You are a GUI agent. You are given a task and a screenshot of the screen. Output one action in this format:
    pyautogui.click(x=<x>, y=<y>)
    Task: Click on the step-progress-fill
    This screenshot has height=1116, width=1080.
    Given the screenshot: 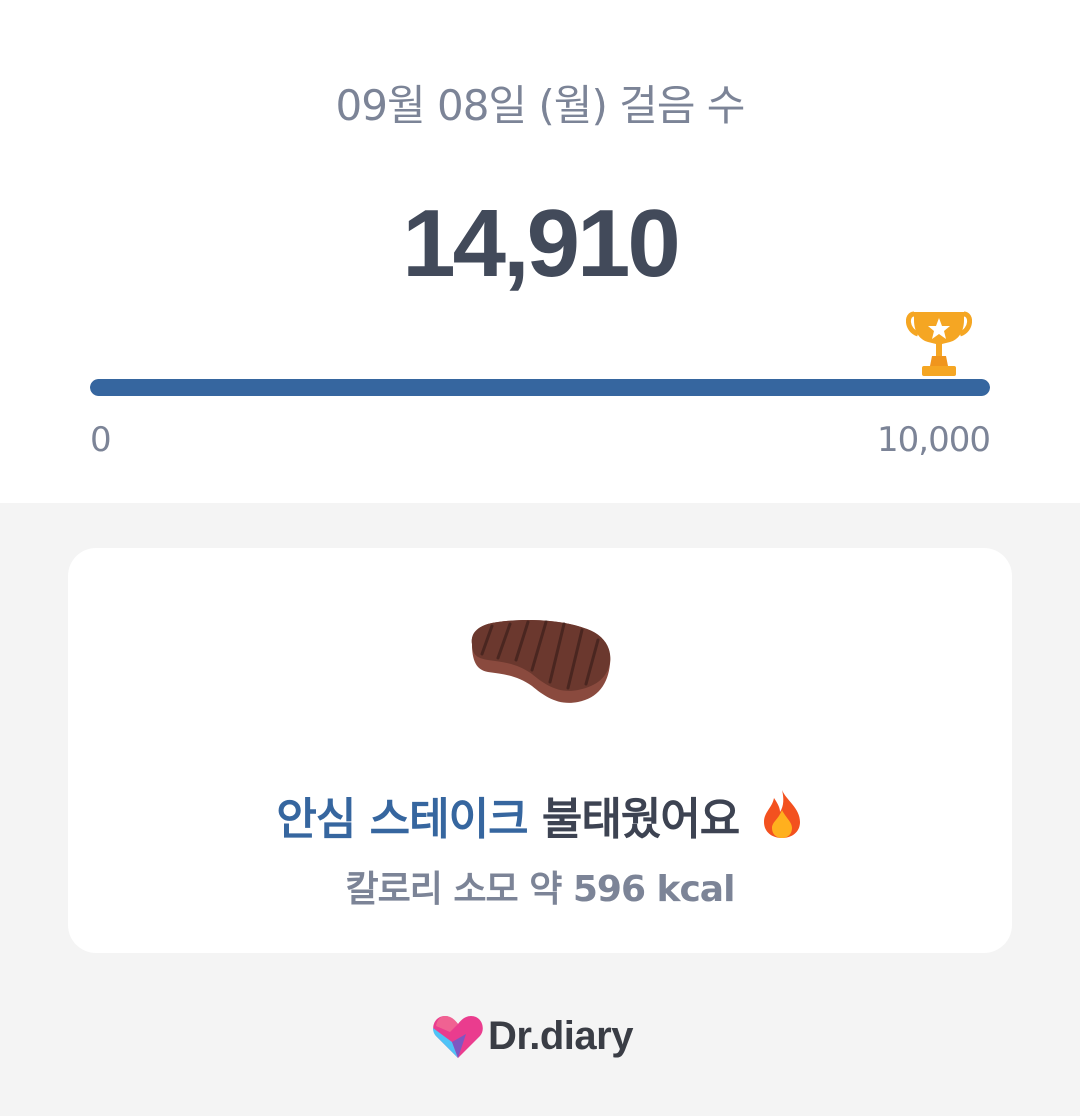 What is the action you would take?
    pyautogui.click(x=540, y=387)
    